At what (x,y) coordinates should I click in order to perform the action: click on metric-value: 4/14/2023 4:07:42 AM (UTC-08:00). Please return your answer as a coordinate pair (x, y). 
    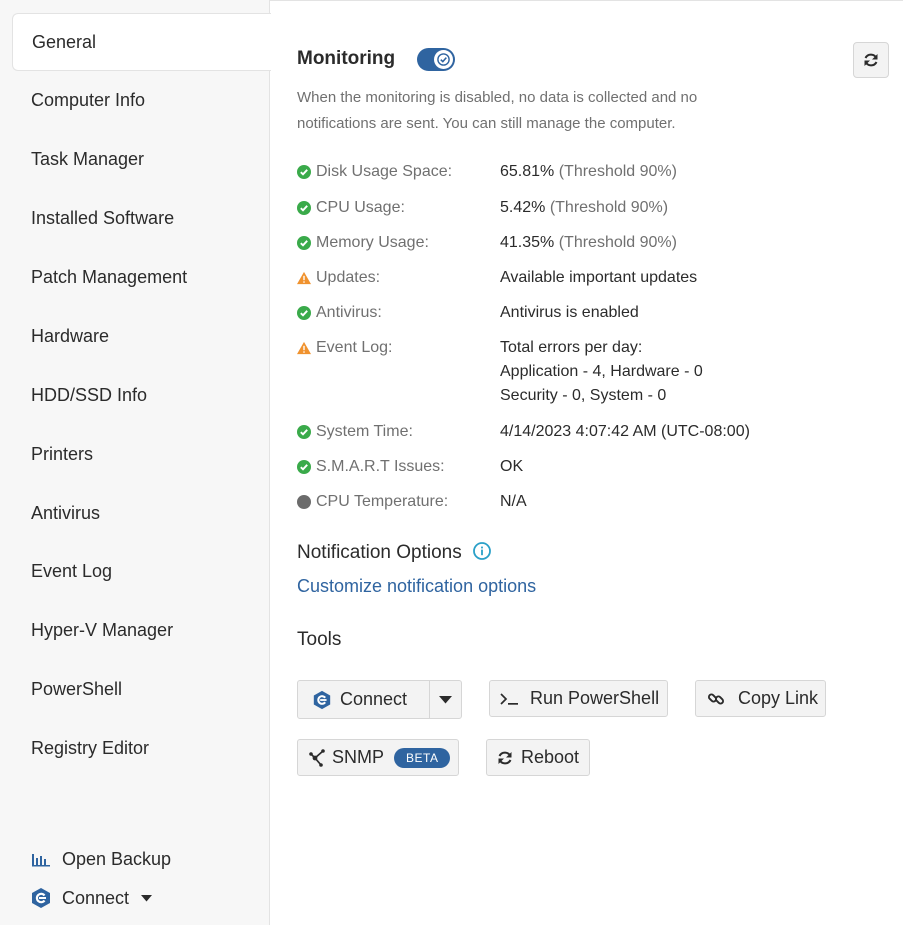
    Looking at the image, I should click on (625, 431).